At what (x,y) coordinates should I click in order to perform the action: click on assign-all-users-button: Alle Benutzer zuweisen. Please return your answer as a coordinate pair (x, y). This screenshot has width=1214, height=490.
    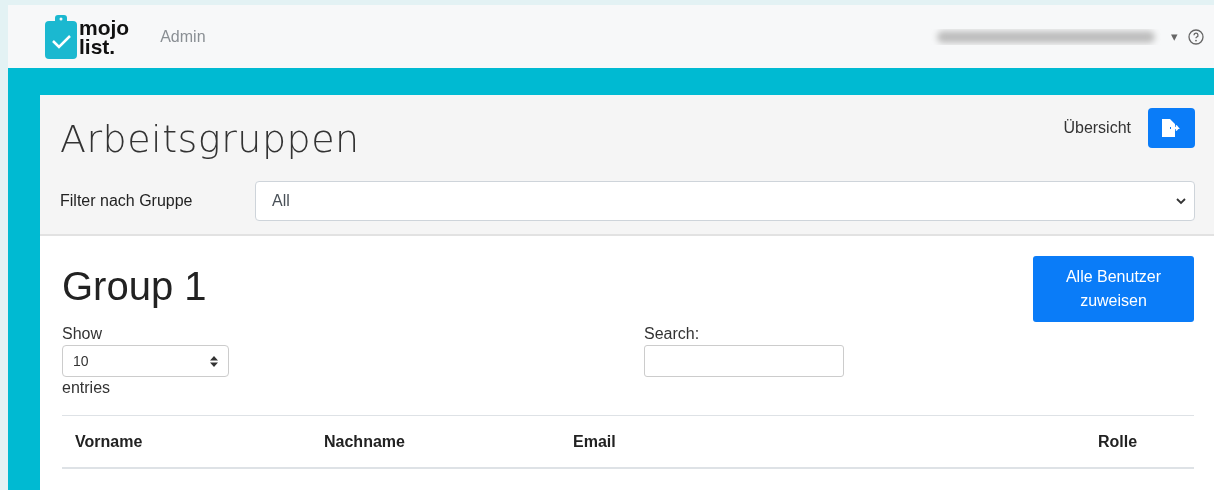
    Looking at the image, I should click on (1113, 289).